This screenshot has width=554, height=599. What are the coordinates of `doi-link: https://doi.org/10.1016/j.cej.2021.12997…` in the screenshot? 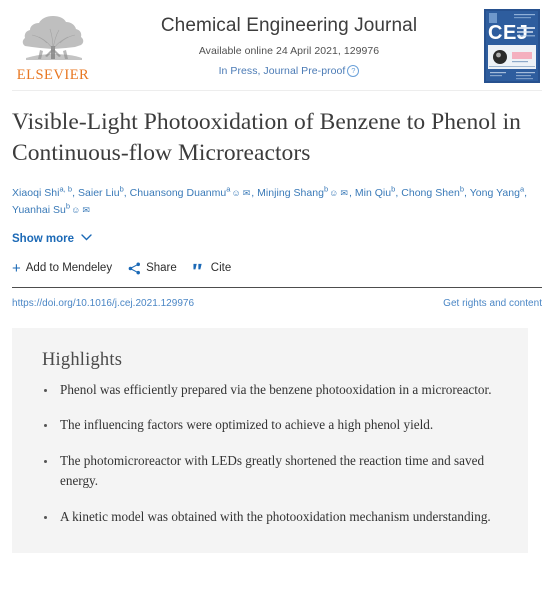 It's located at (103, 303).